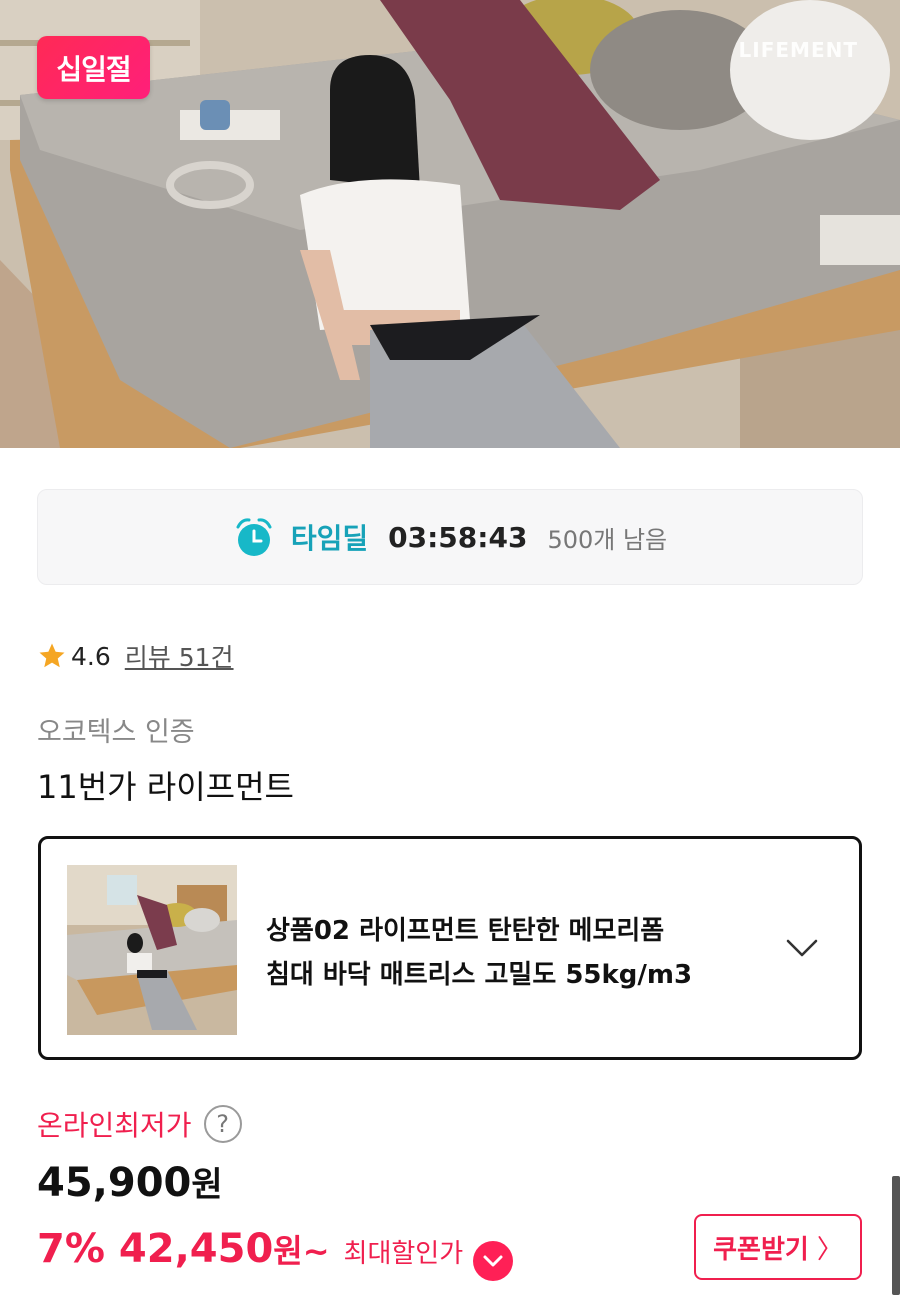 The width and height of the screenshot is (900, 1295). What do you see at coordinates (114, 1125) in the screenshot?
I see `lowest-price-label: 온라인최저가` at bounding box center [114, 1125].